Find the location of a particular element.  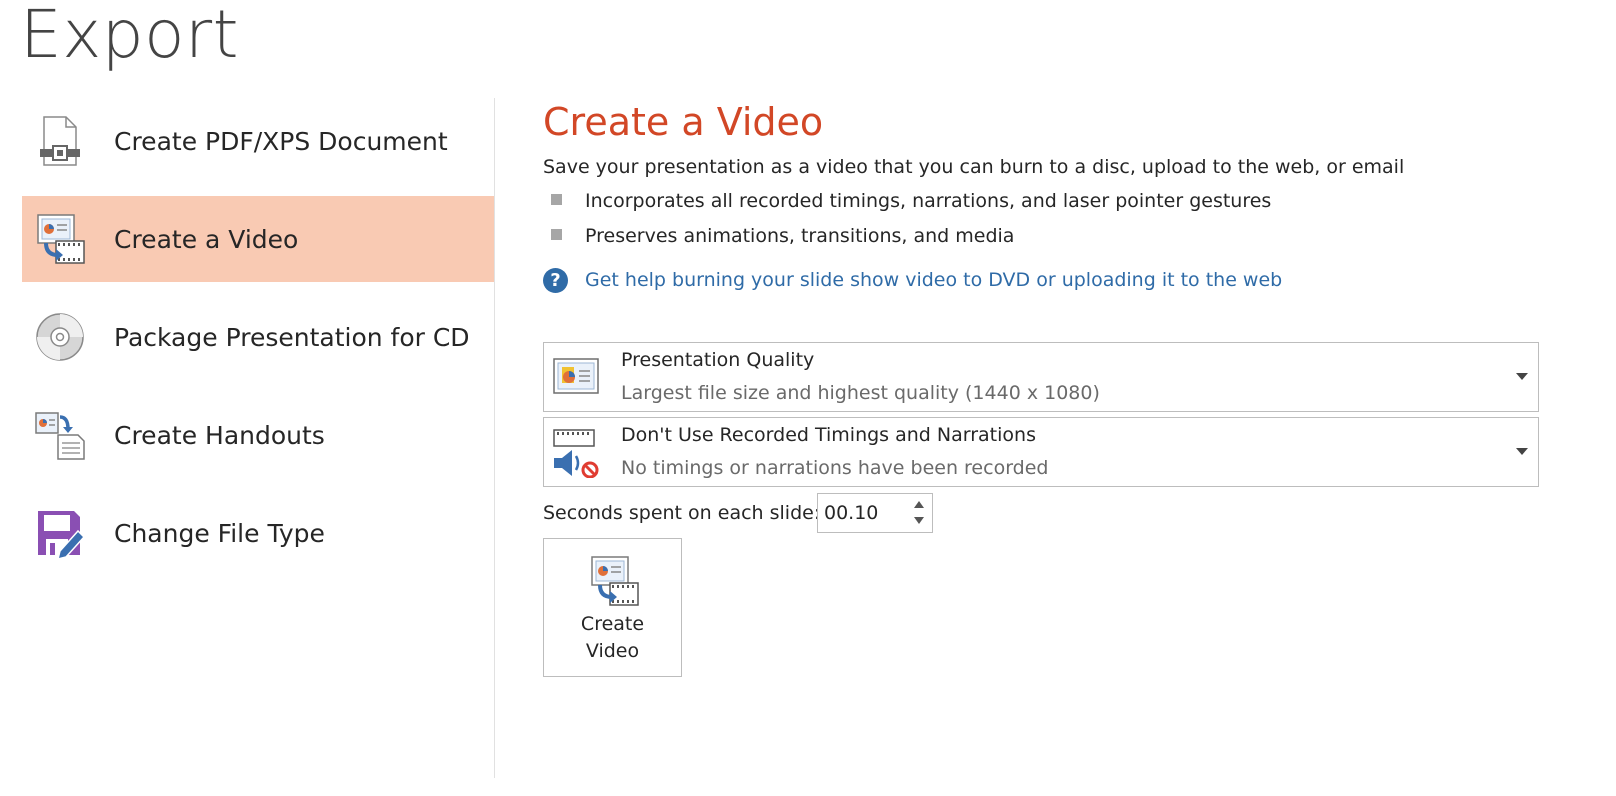

quality-title: Presentation Quality is located at coordinates (718, 360).